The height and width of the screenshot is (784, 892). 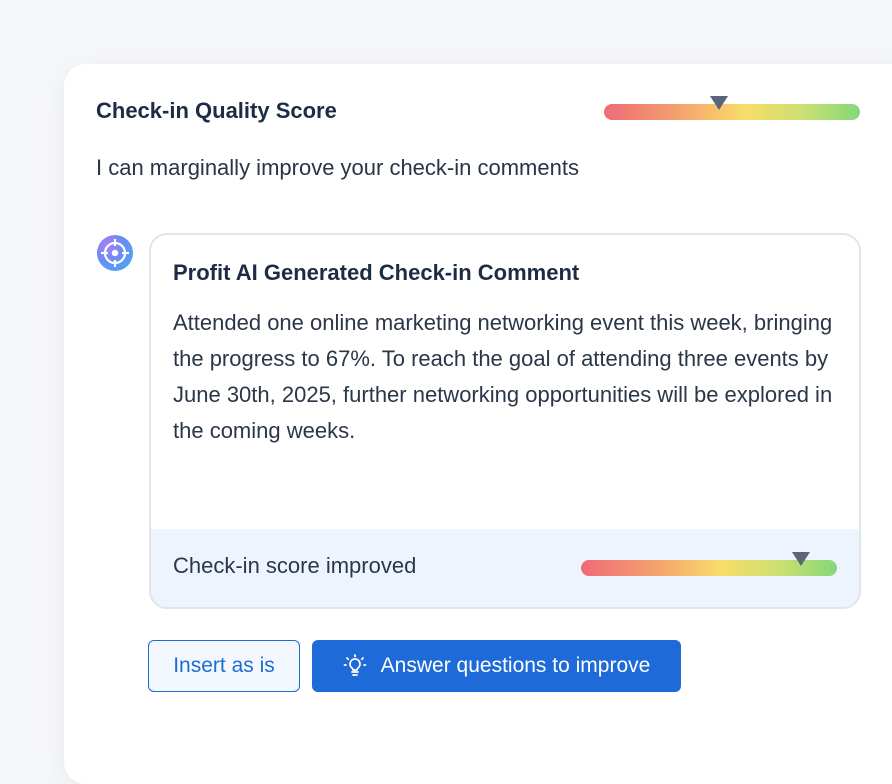 I want to click on insert-as-is-label: Insert as is, so click(x=224, y=665).